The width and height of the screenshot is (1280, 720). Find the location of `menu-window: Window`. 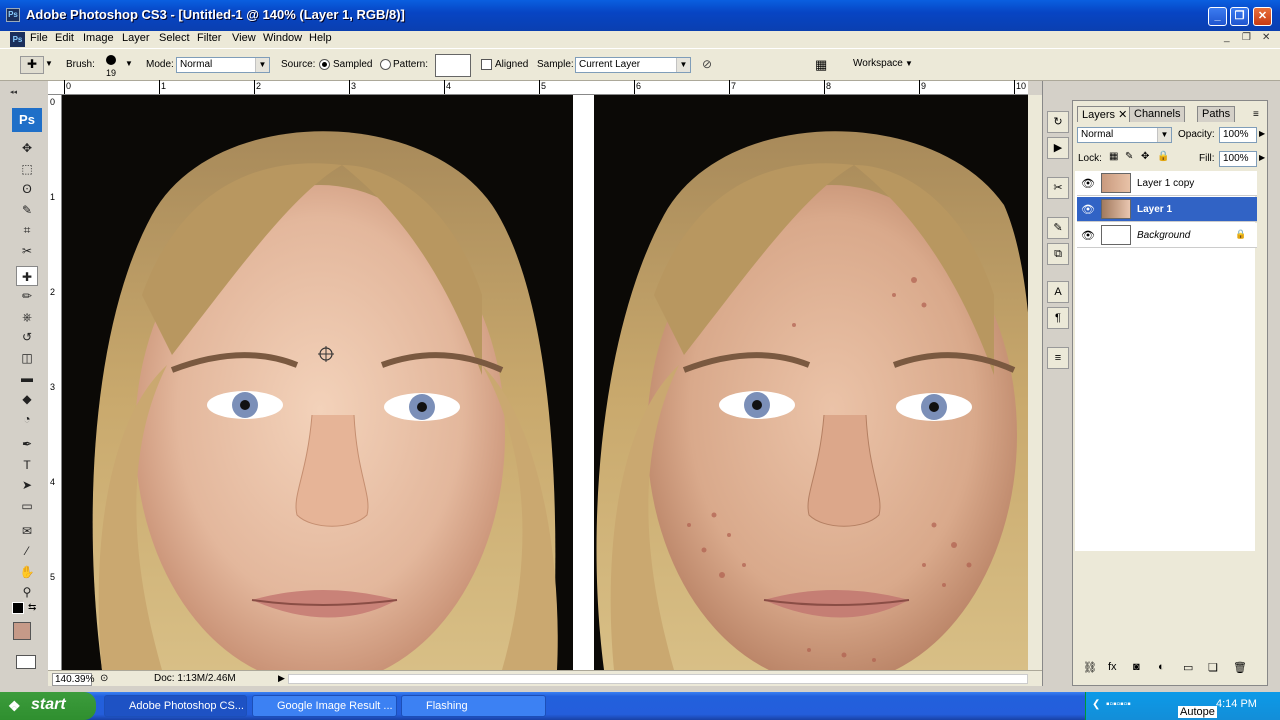

menu-window: Window is located at coordinates (282, 38).